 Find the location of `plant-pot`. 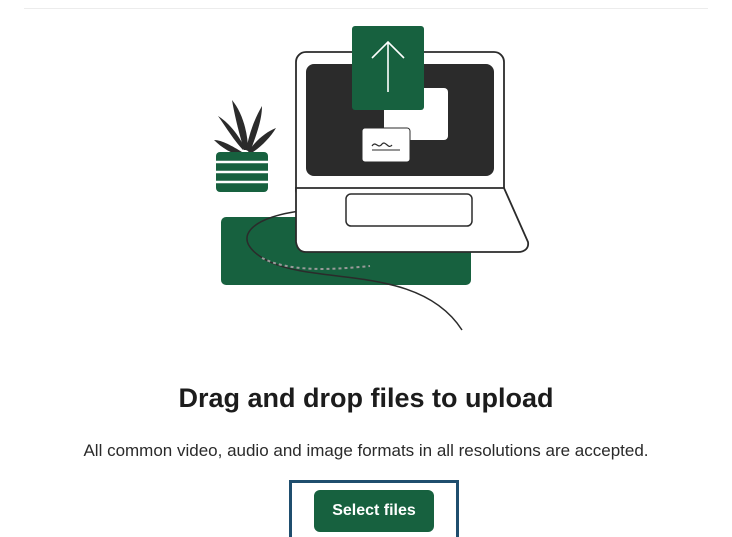

plant-pot is located at coordinates (242, 172).